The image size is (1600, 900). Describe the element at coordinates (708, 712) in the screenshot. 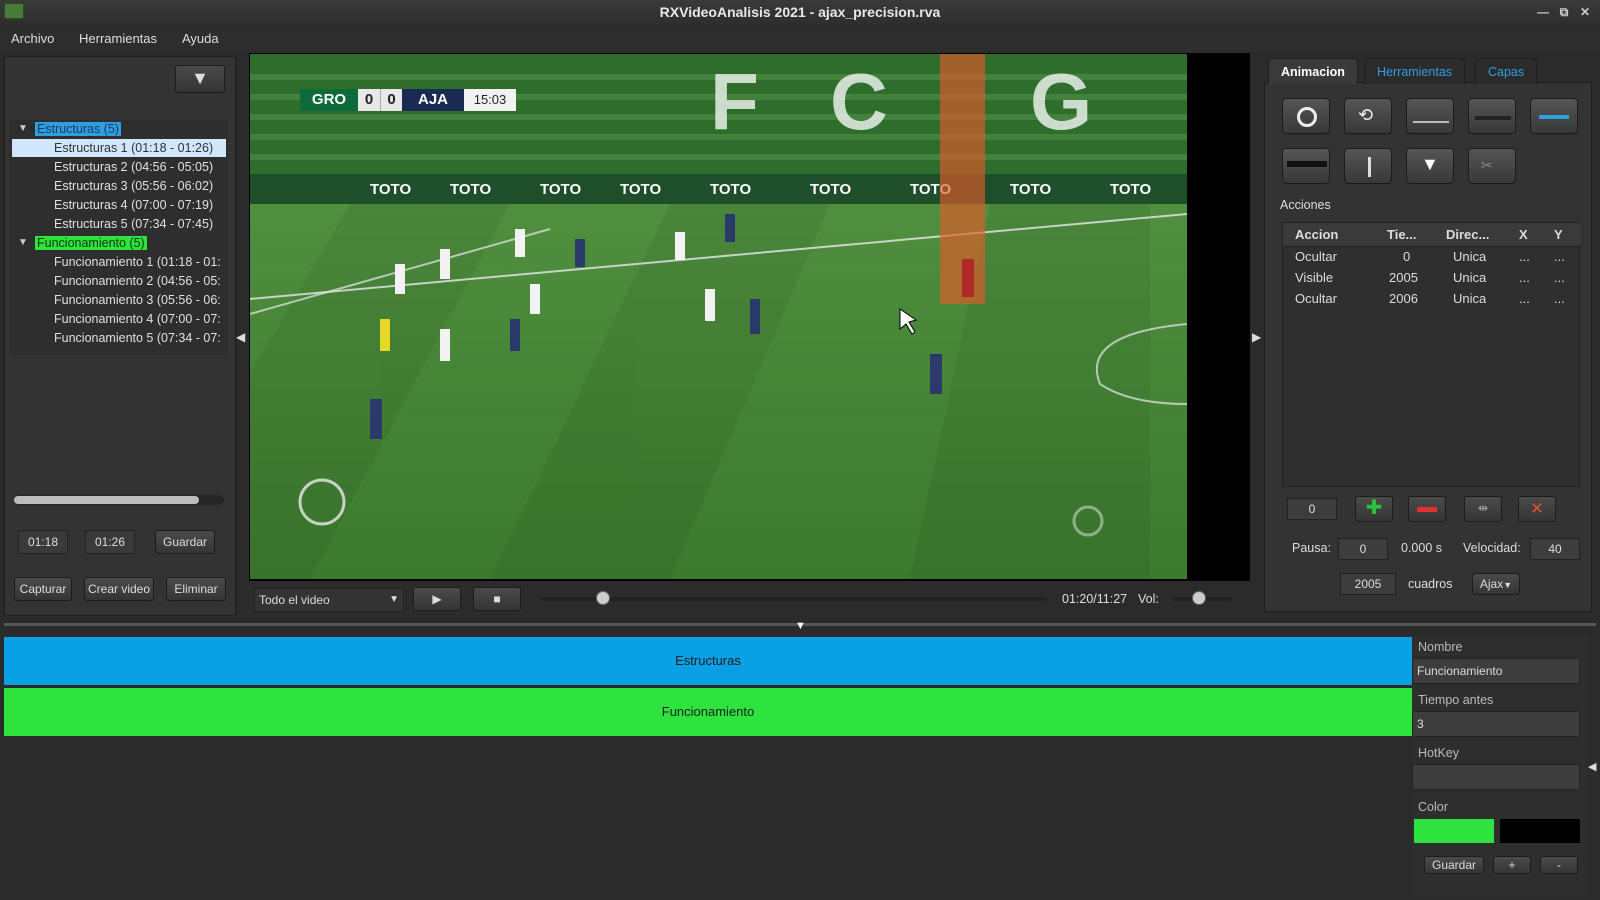

I see `timeline-track-funcionamiento: Funcionamiento` at that location.